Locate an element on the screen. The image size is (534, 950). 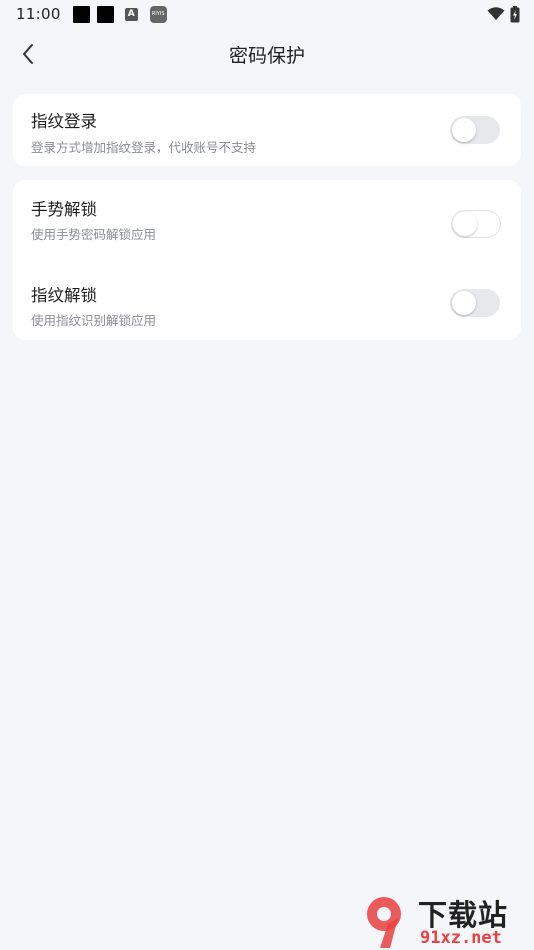
setting-title: 指纹登录 is located at coordinates (64, 121).